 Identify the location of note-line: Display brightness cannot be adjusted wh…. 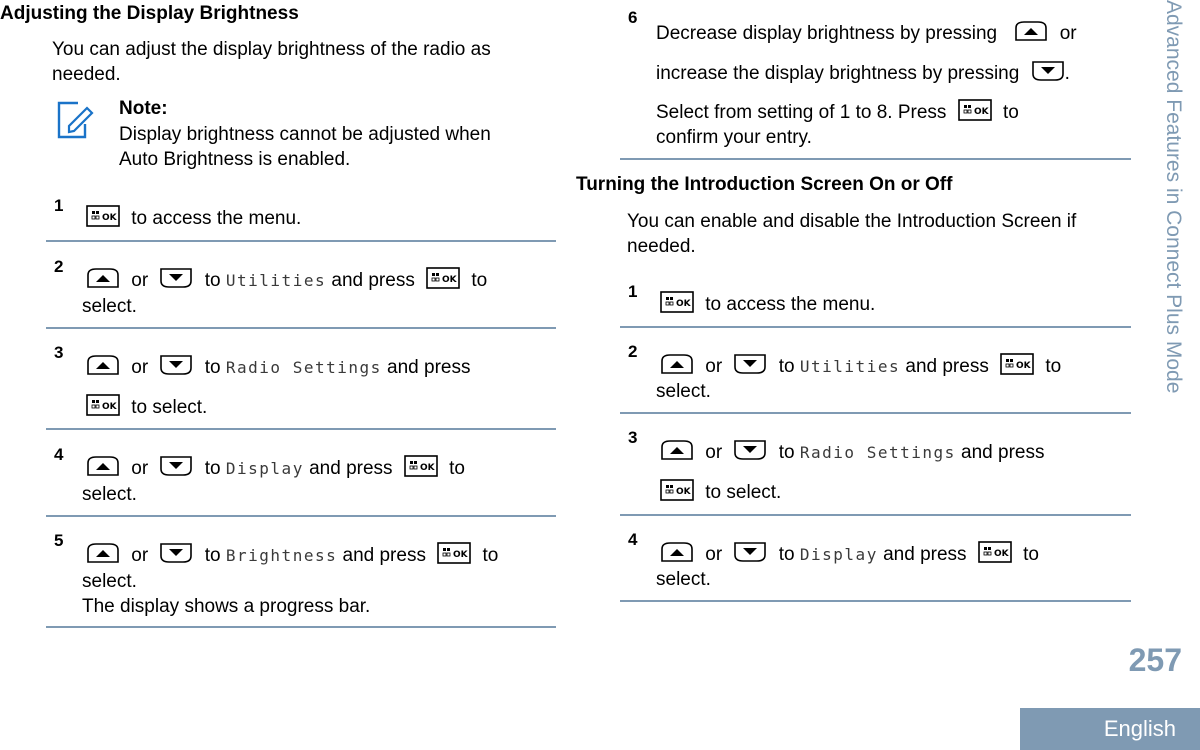
(305, 134).